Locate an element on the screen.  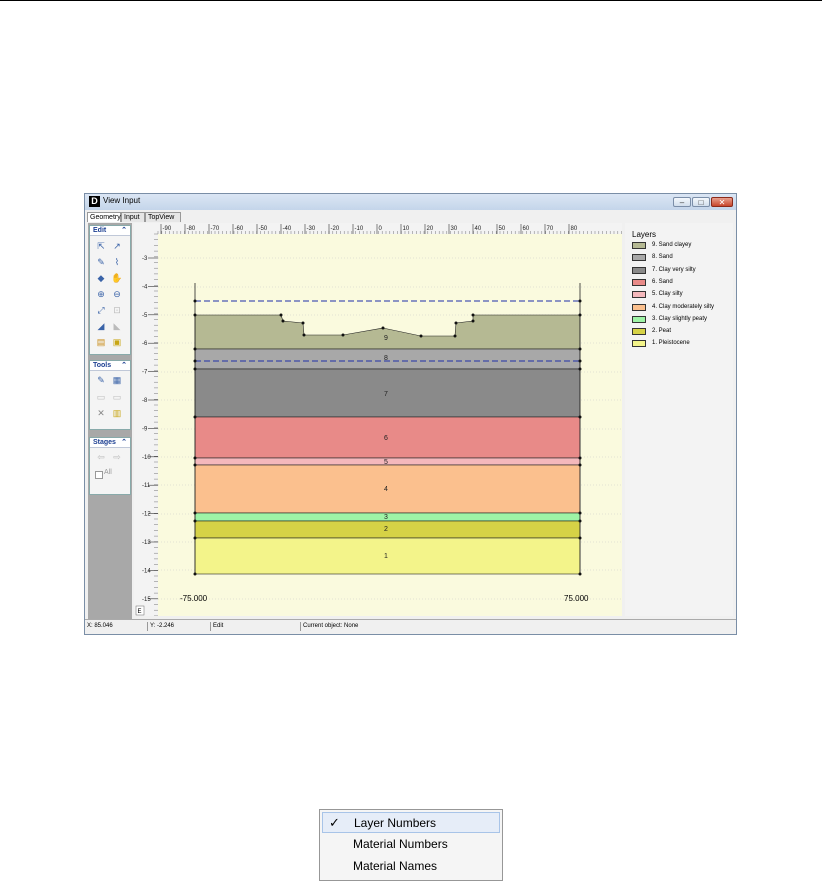
y-ruler-label: -9 is located at coordinates (145, 429).